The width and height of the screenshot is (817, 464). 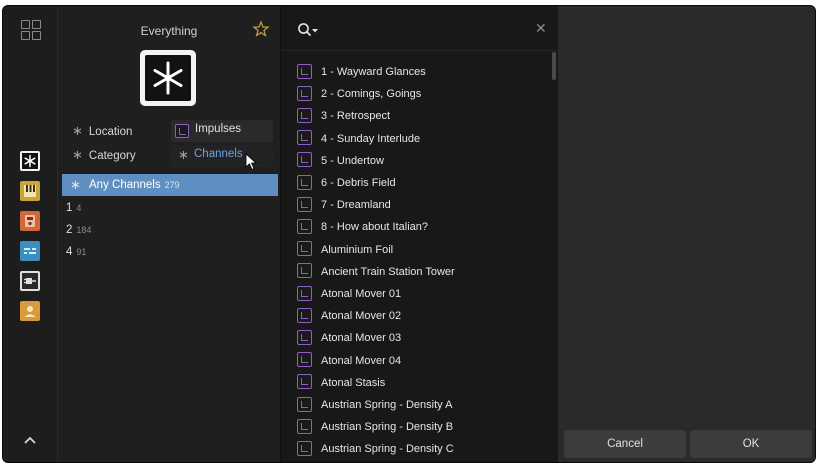 What do you see at coordinates (371, 94) in the screenshot?
I see `list-item-label: 2 - Comings, Goings` at bounding box center [371, 94].